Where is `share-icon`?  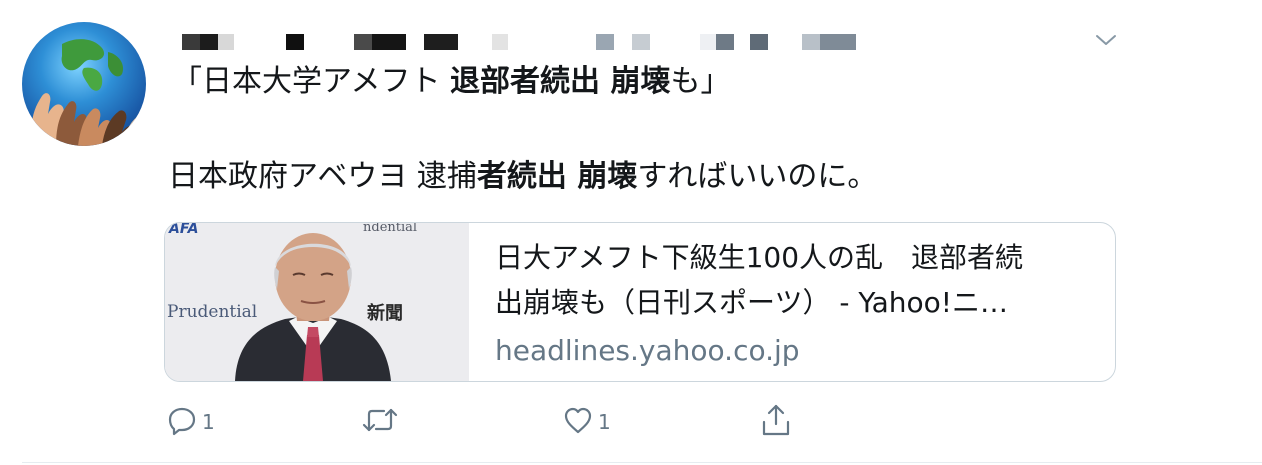 share-icon is located at coordinates (776, 422).